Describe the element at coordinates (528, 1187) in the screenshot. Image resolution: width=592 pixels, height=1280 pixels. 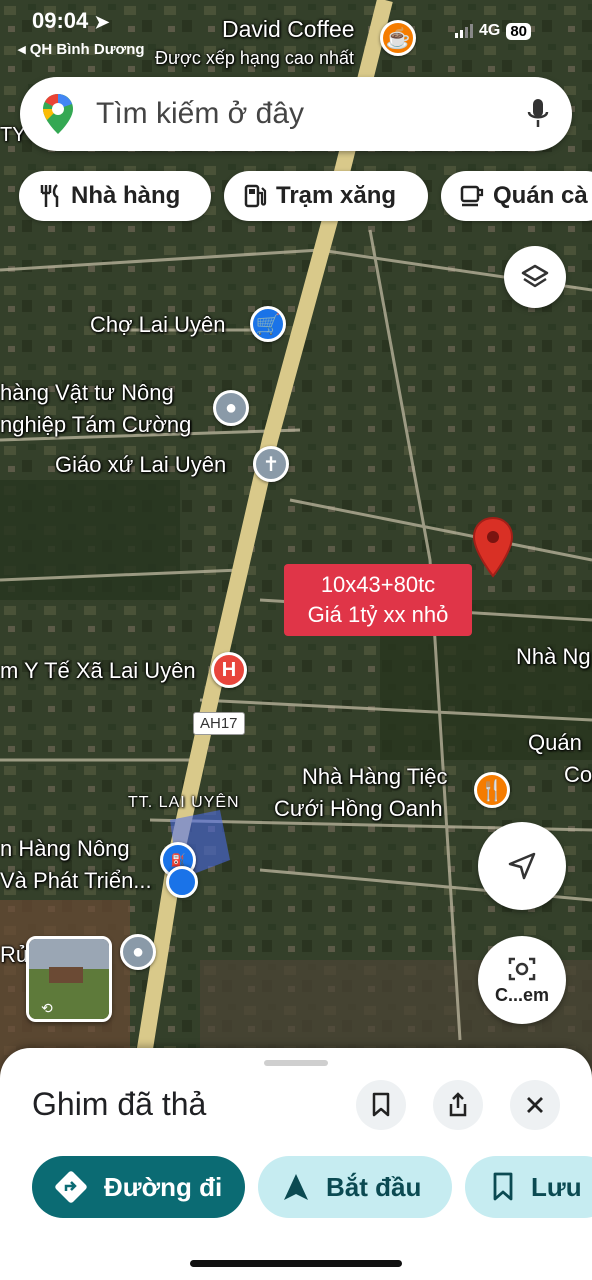
I see `save-button: Lưu` at that location.